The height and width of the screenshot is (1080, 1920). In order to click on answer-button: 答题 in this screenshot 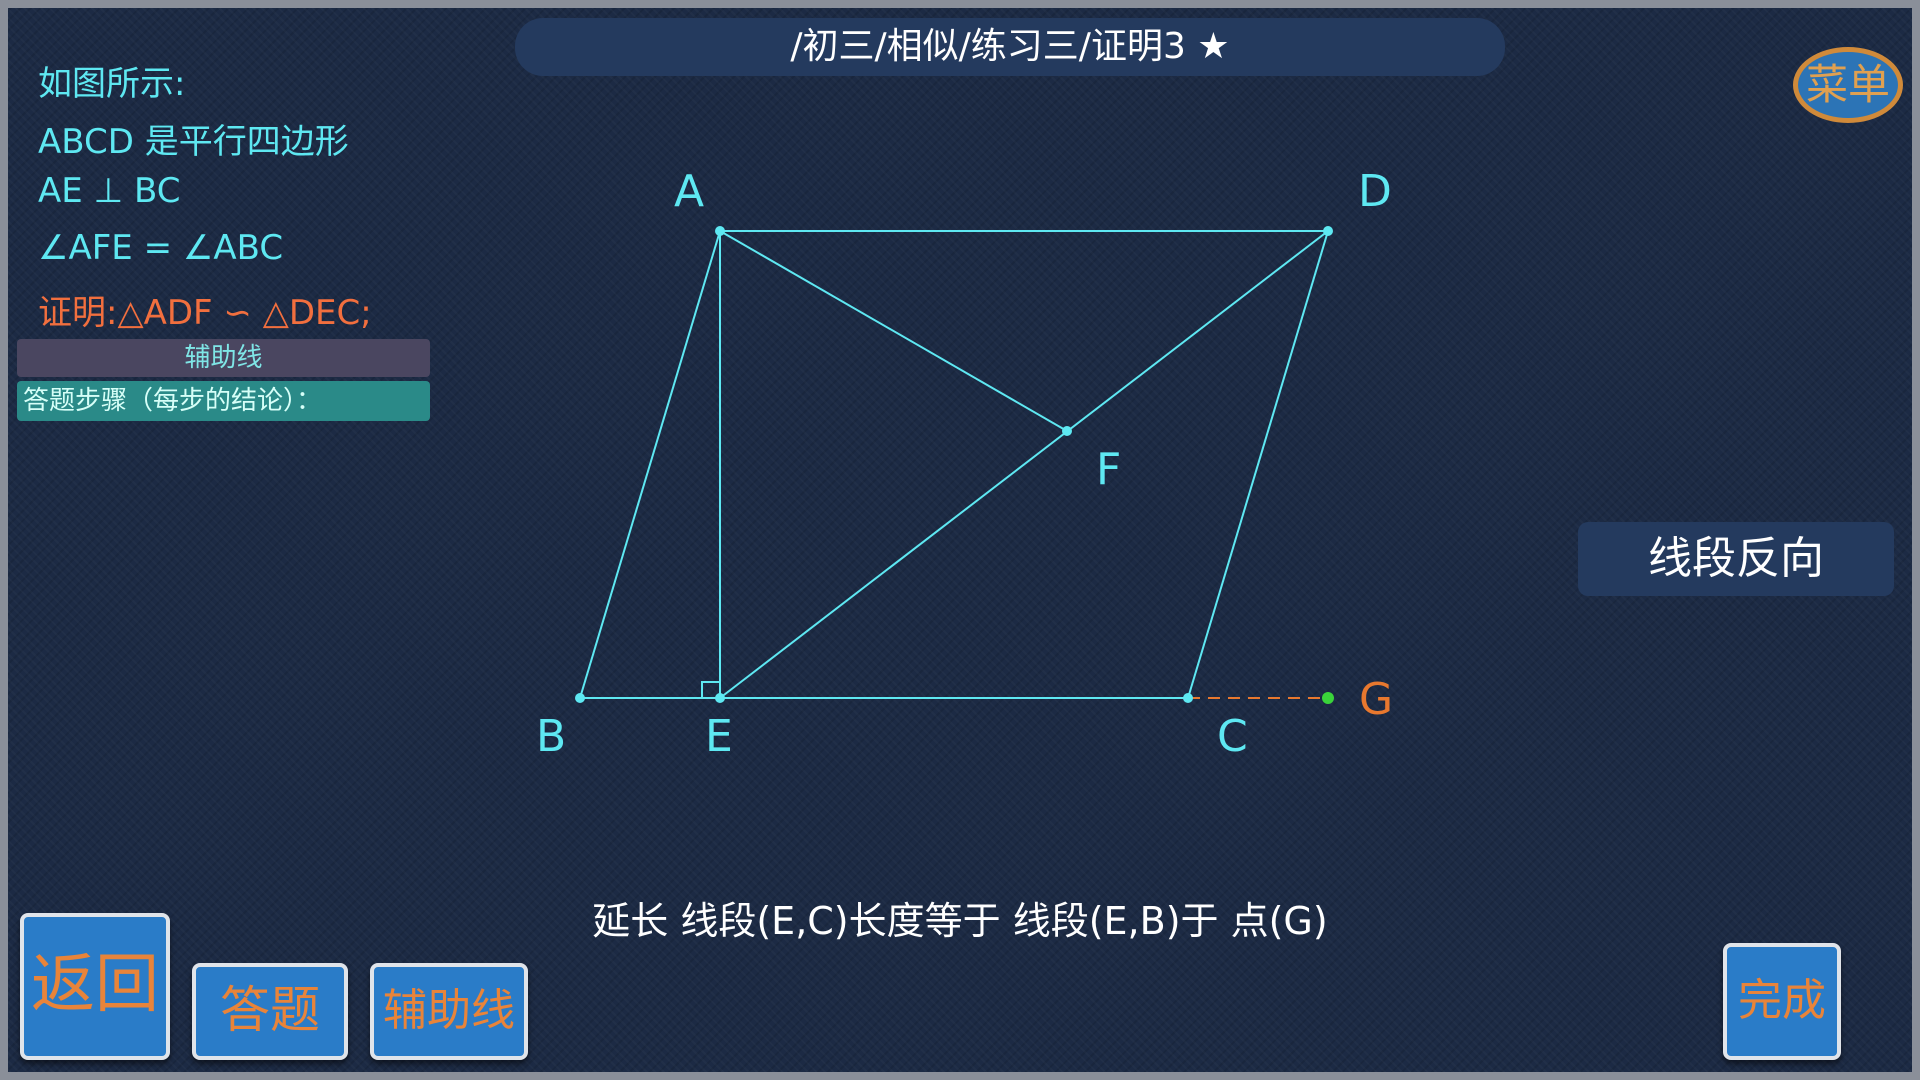, I will do `click(270, 1011)`.